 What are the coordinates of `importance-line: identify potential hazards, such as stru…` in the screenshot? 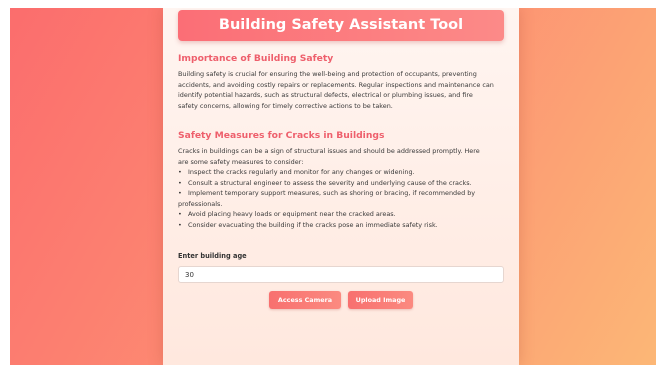 It's located at (325, 95).